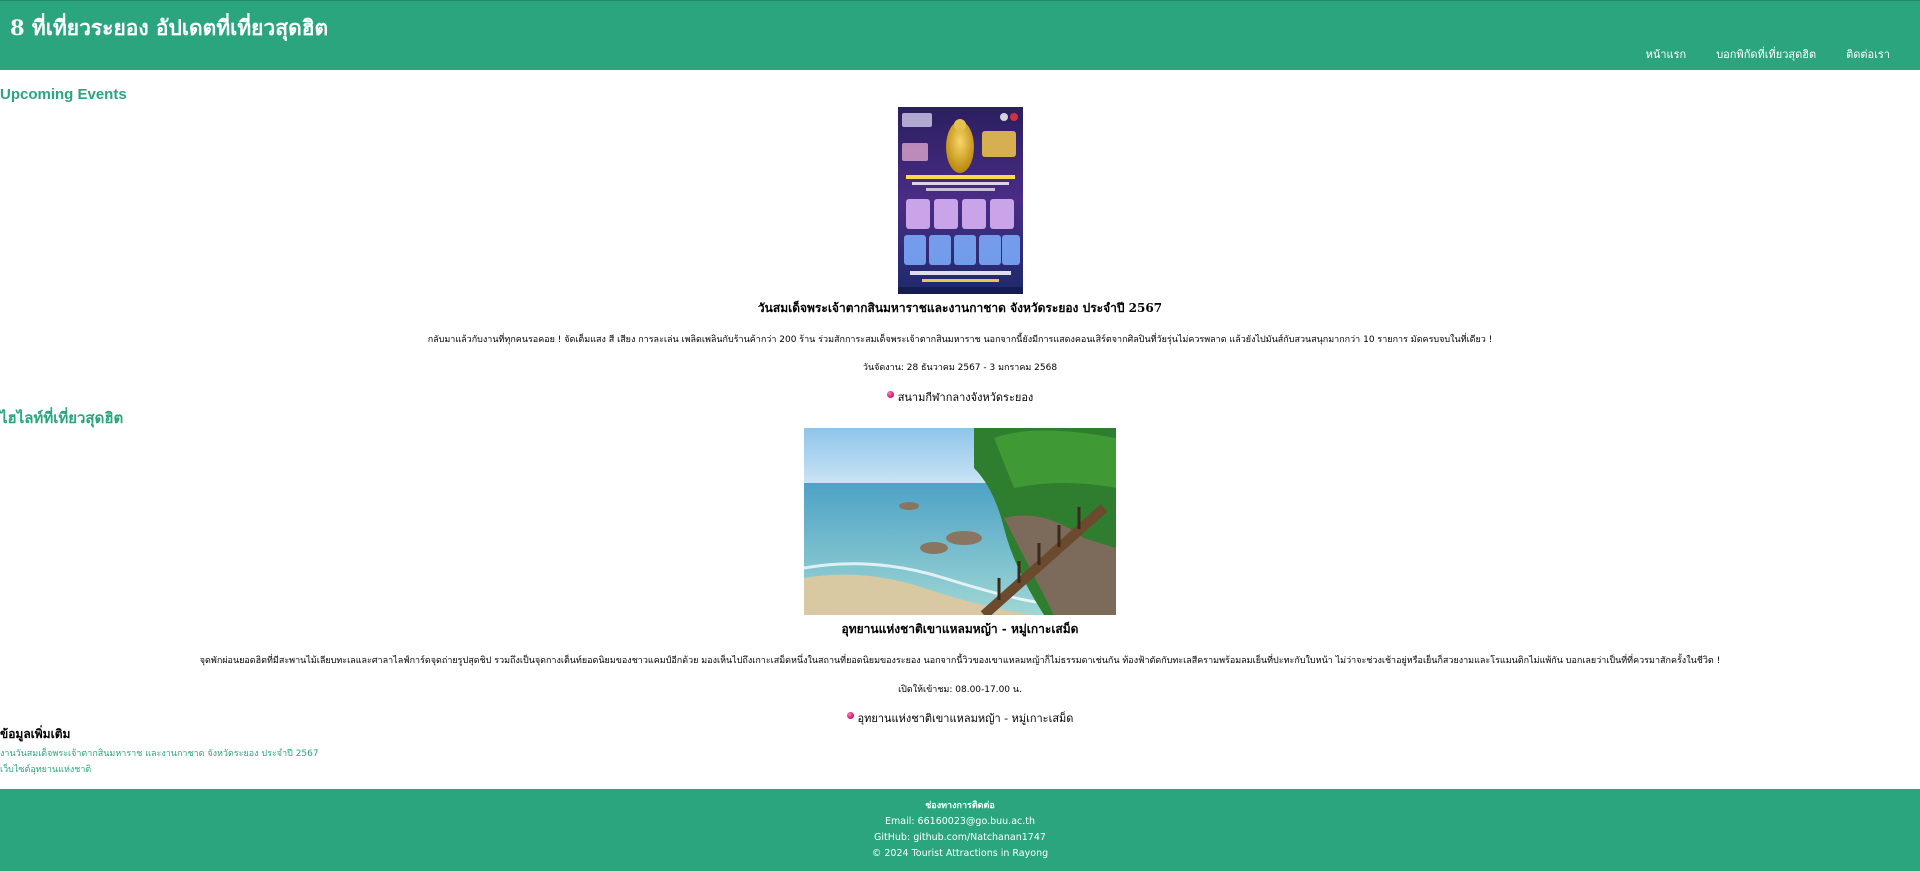 Image resolution: width=1920 pixels, height=871 pixels. I want to click on event-location: สนามกีฬากลางจังหวัดระยอง, so click(960, 397).